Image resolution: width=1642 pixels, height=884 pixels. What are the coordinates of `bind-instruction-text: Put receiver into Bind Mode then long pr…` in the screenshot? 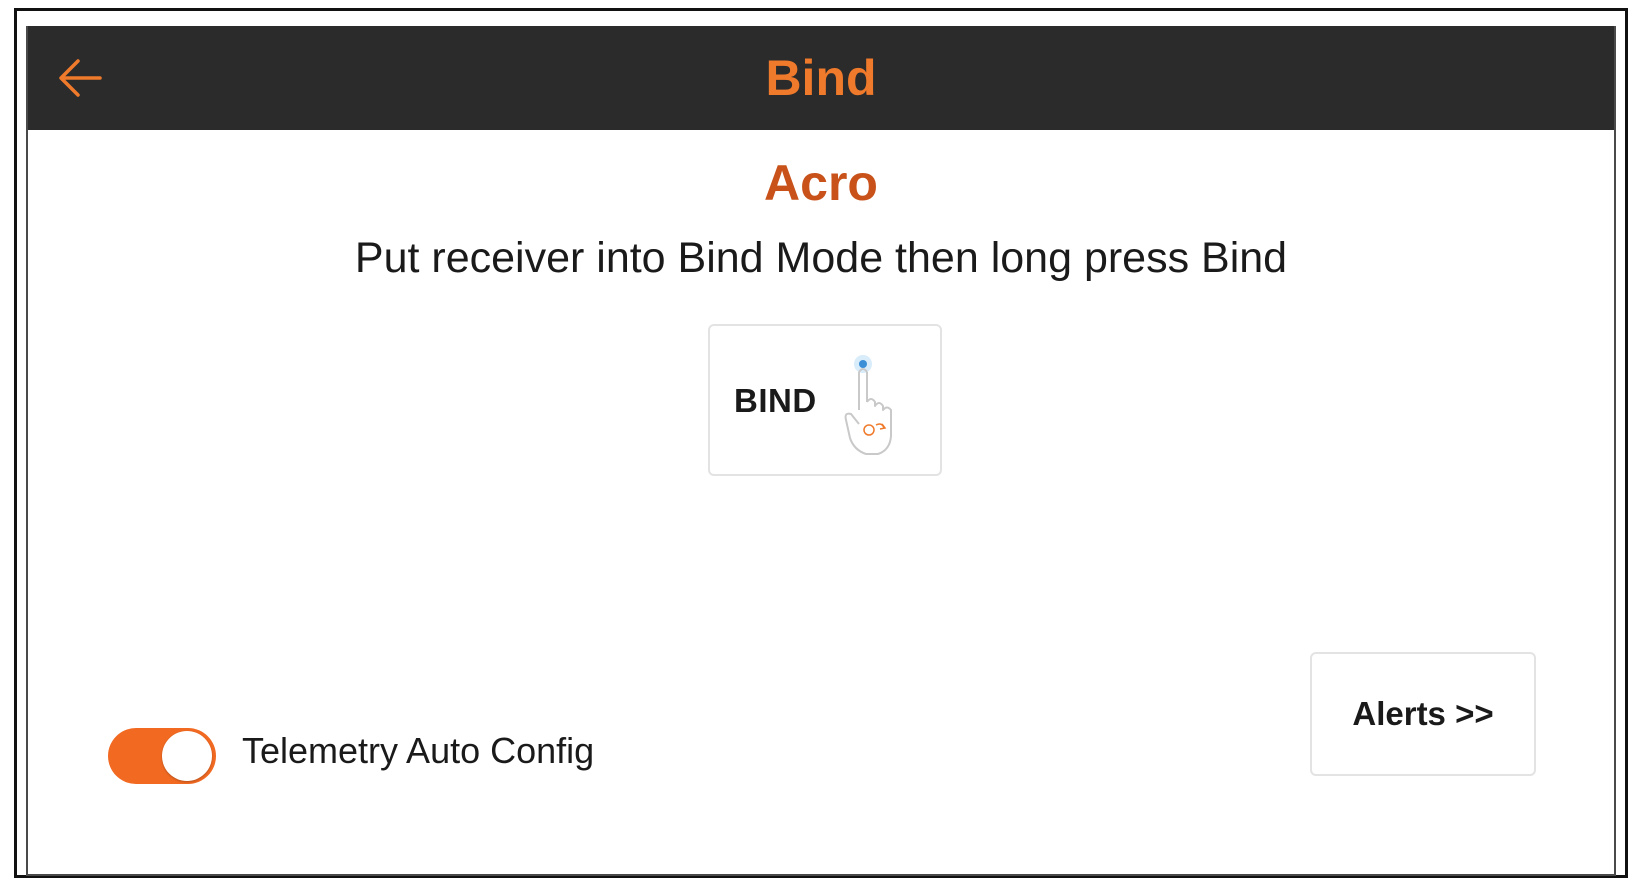 It's located at (821, 258).